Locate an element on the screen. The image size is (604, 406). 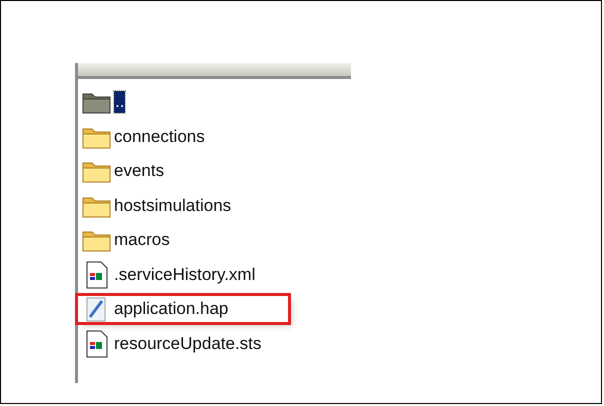
file-item: events is located at coordinates (127, 171).